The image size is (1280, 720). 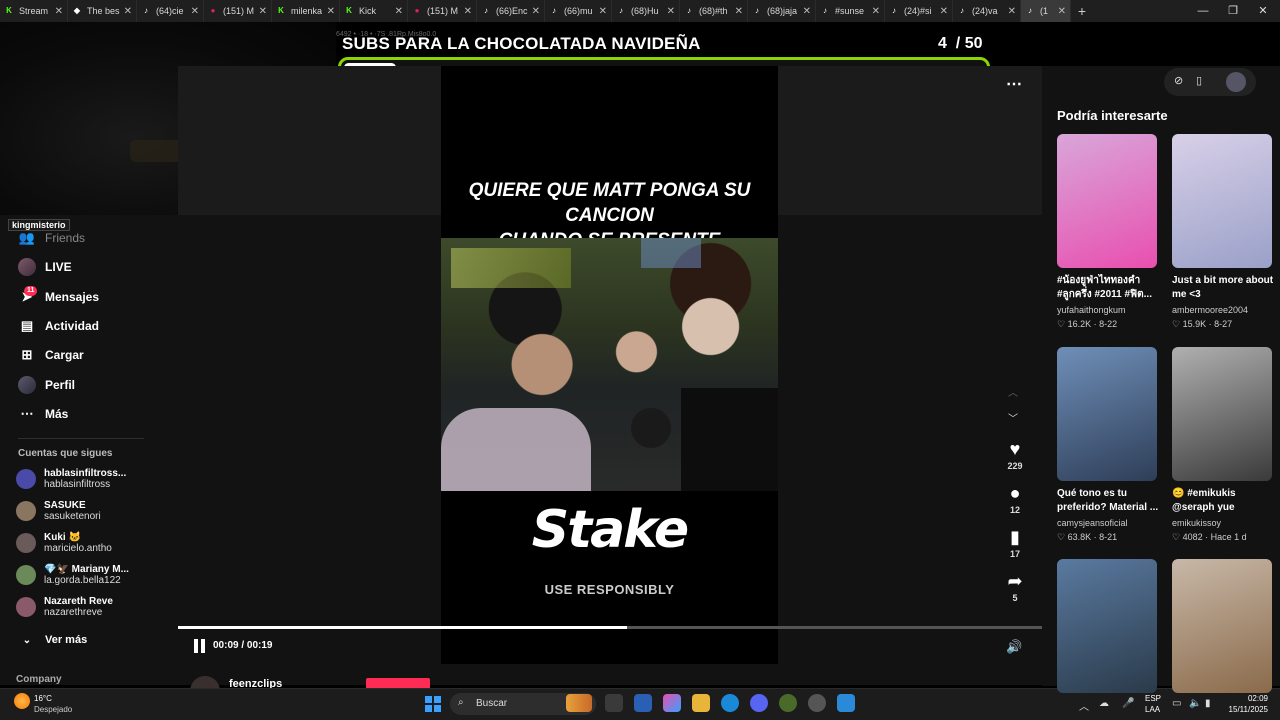 What do you see at coordinates (643, 703) in the screenshot?
I see `store-icon` at bounding box center [643, 703].